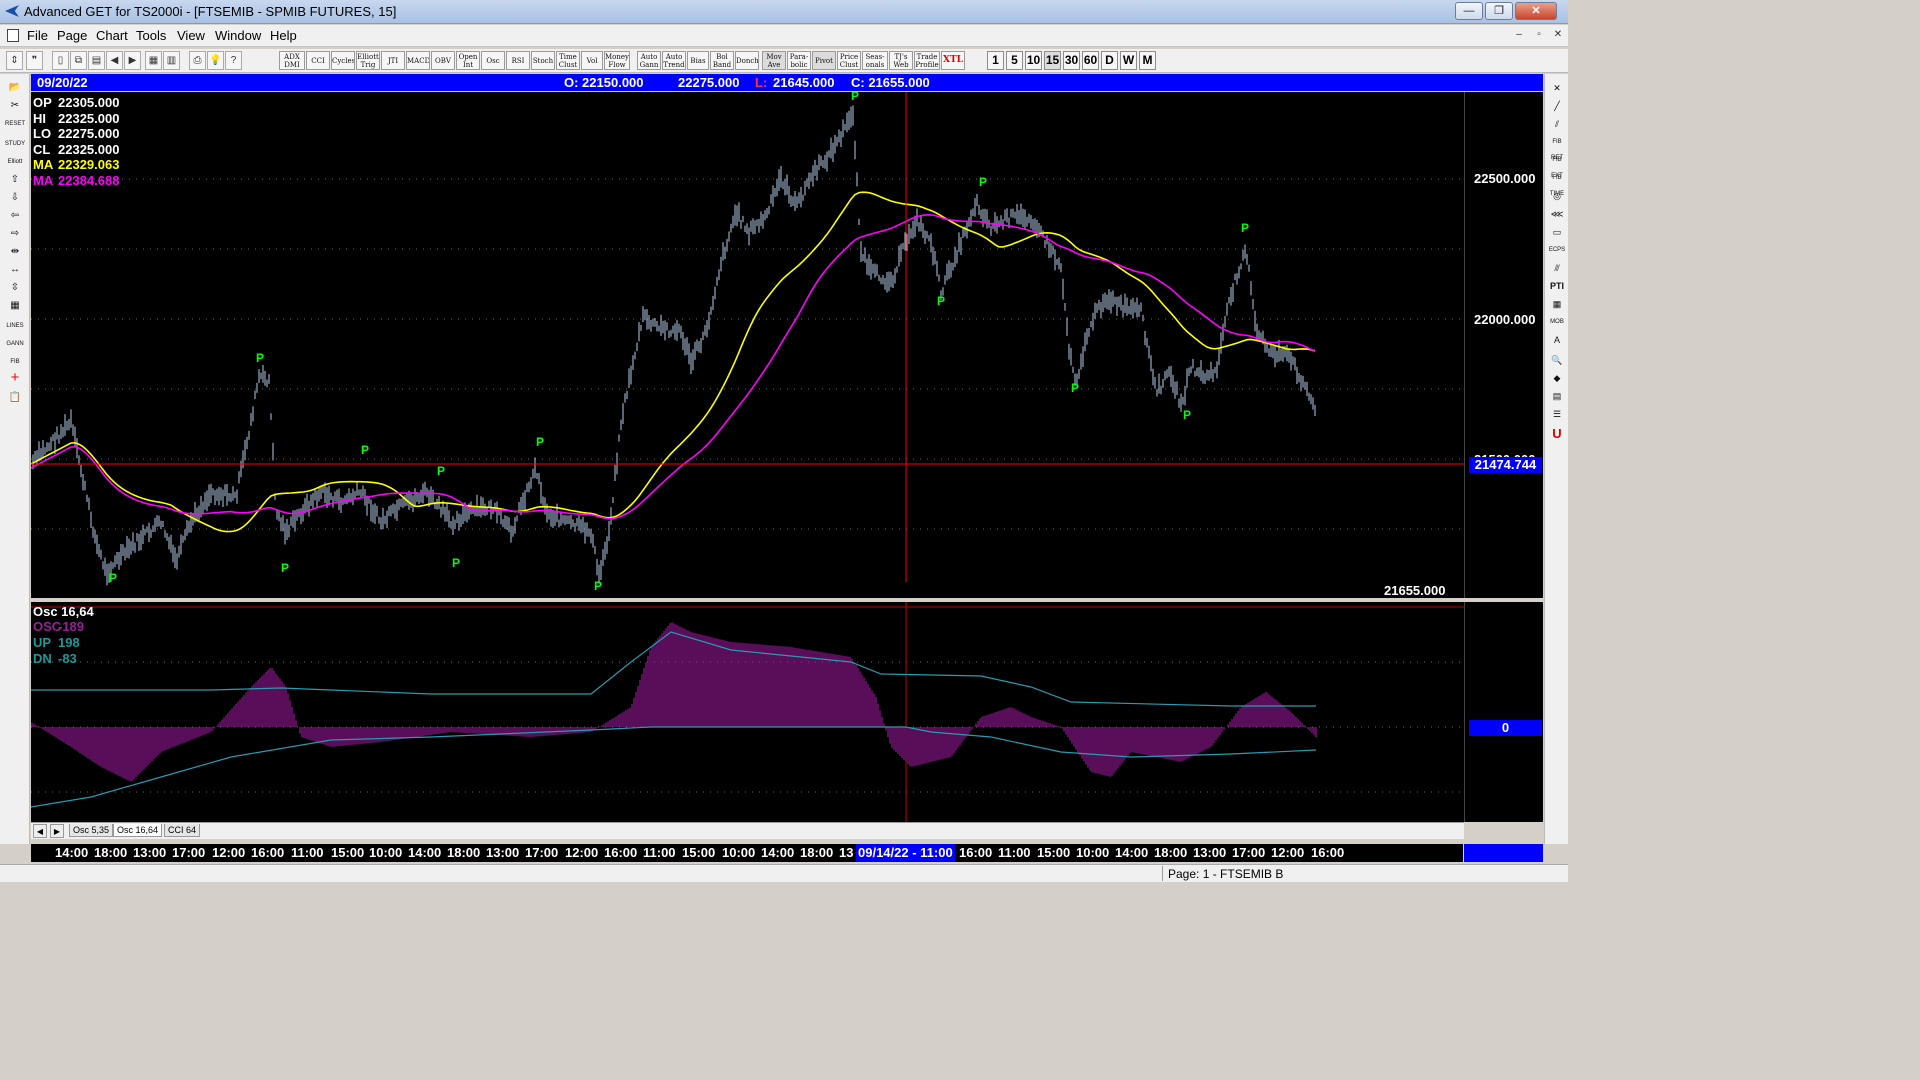 The image size is (1920, 1080). I want to click on list-icon: ☰, so click(1557, 414).